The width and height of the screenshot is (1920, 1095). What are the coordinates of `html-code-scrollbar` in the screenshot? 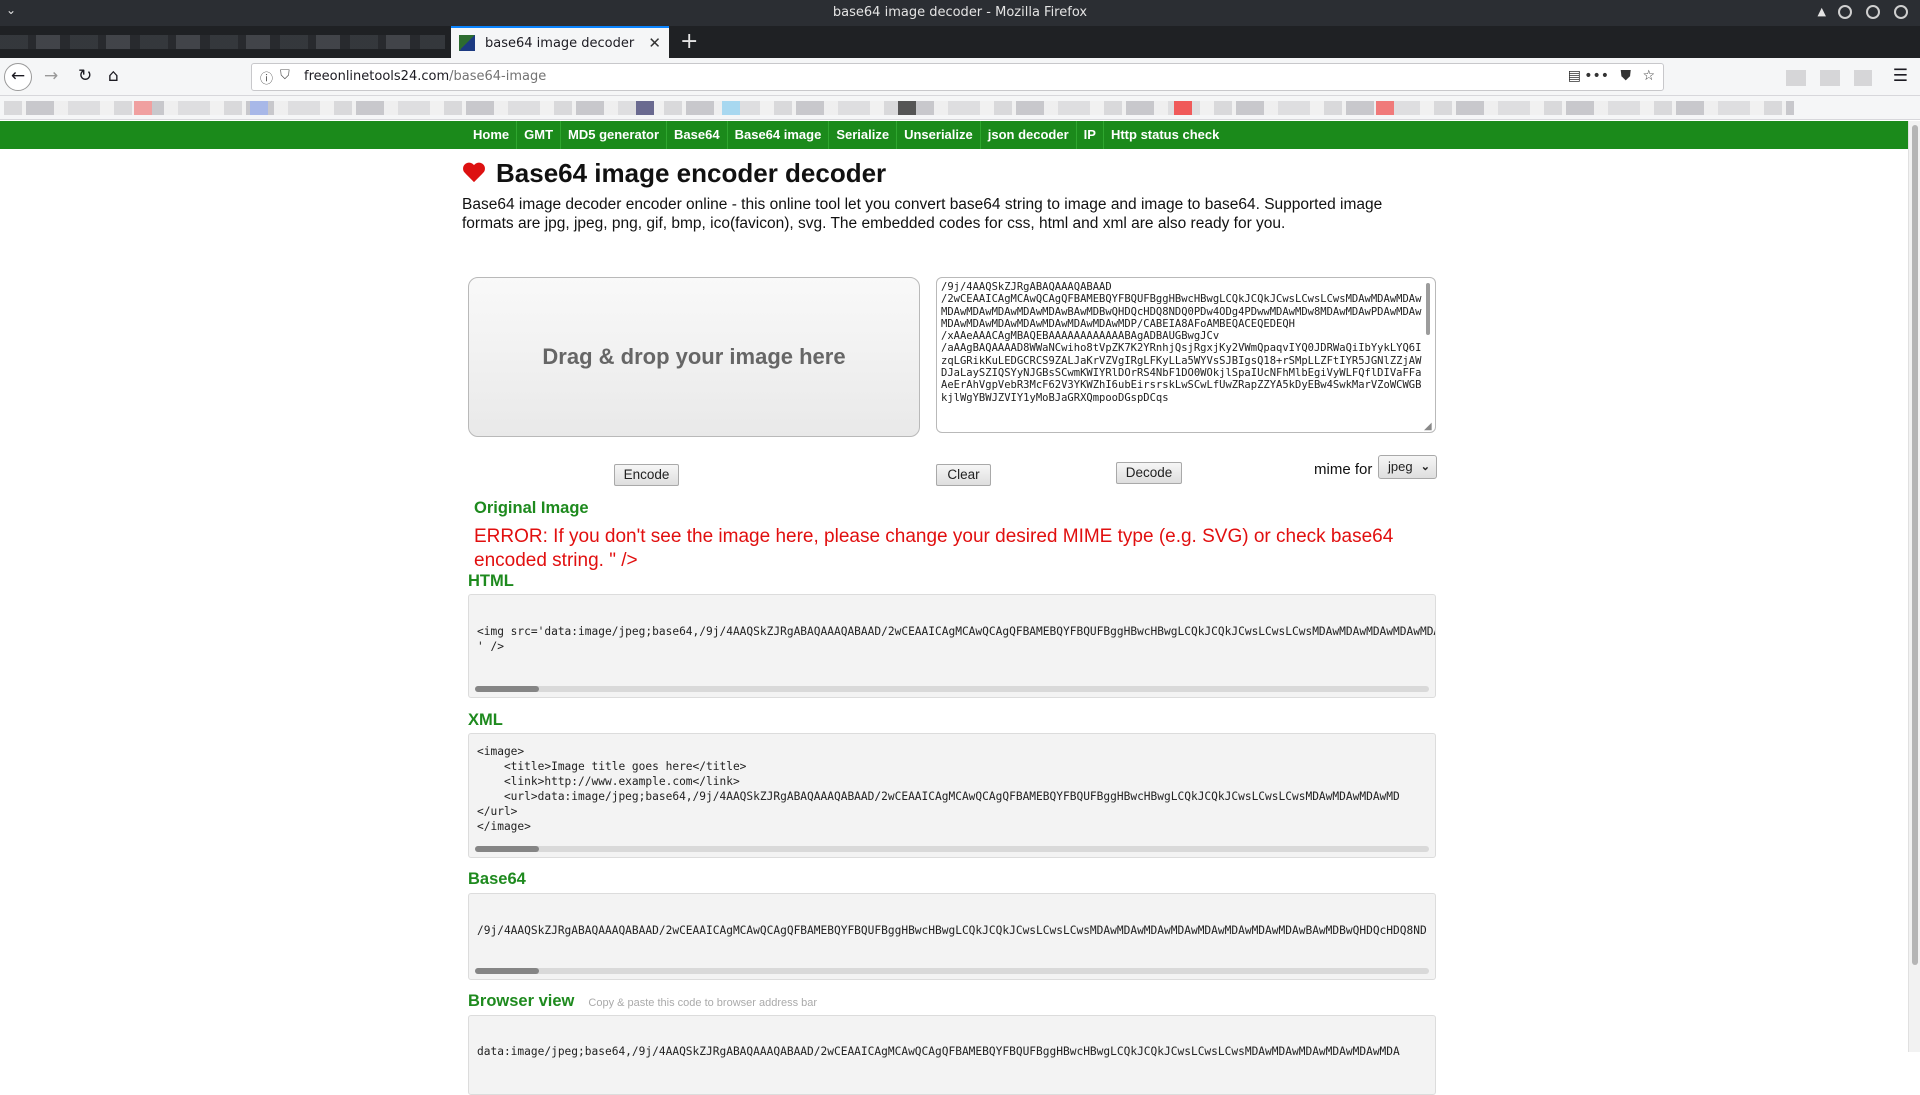 It's located at (952, 689).